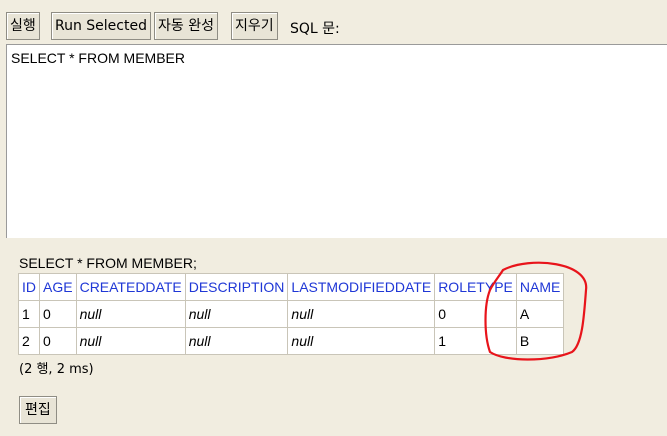  Describe the element at coordinates (23, 26) in the screenshot. I see `execute-button: 실행` at that location.